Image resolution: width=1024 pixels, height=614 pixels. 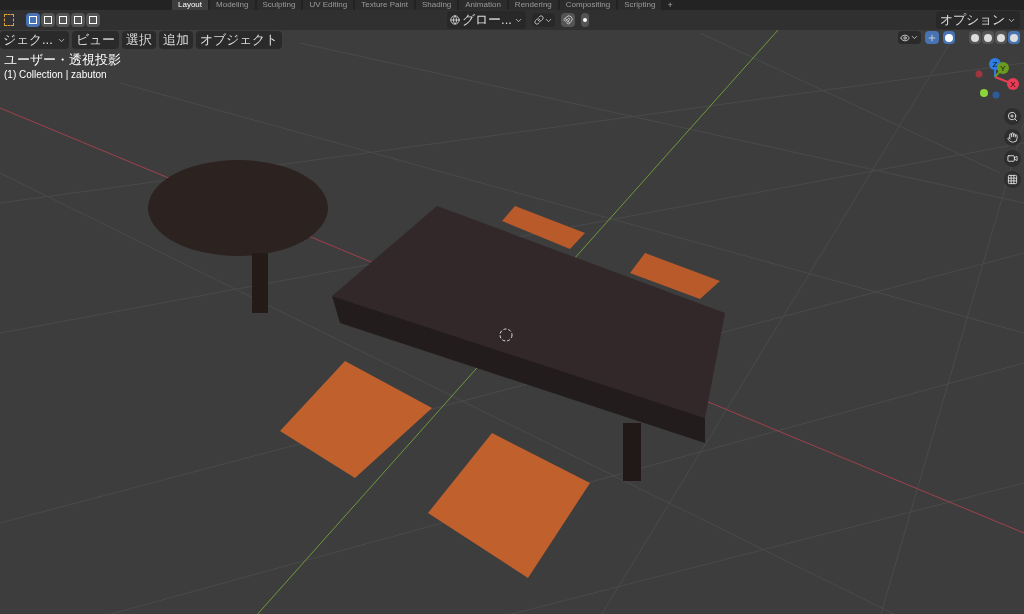 What do you see at coordinates (533, 5) in the screenshot?
I see `workspace-tab: Rendering` at bounding box center [533, 5].